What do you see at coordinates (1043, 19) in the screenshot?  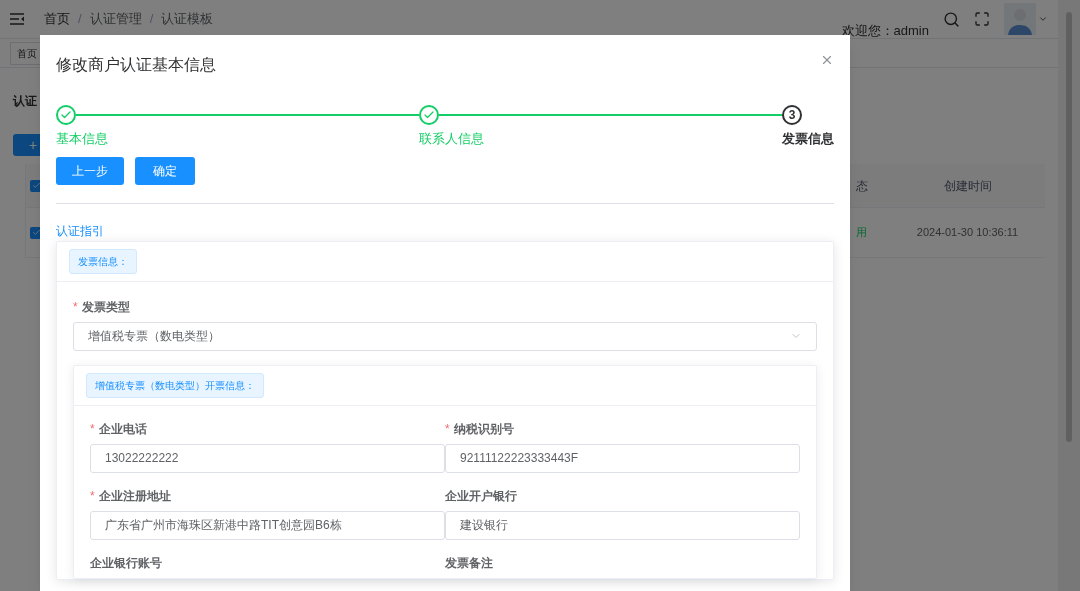 I see `caret-icon` at bounding box center [1043, 19].